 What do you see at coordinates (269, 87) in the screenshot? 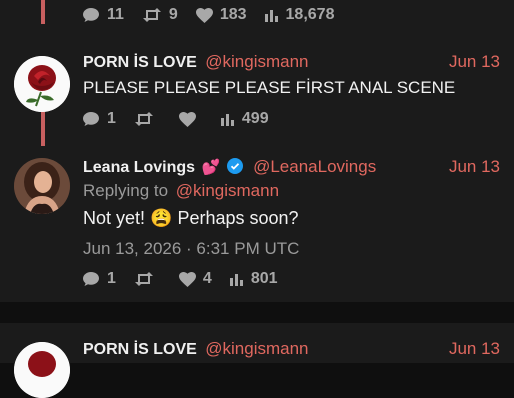
I see `tweet-text: PLEASE PLEASE PLEASE FİRST ANAL SCENE` at bounding box center [269, 87].